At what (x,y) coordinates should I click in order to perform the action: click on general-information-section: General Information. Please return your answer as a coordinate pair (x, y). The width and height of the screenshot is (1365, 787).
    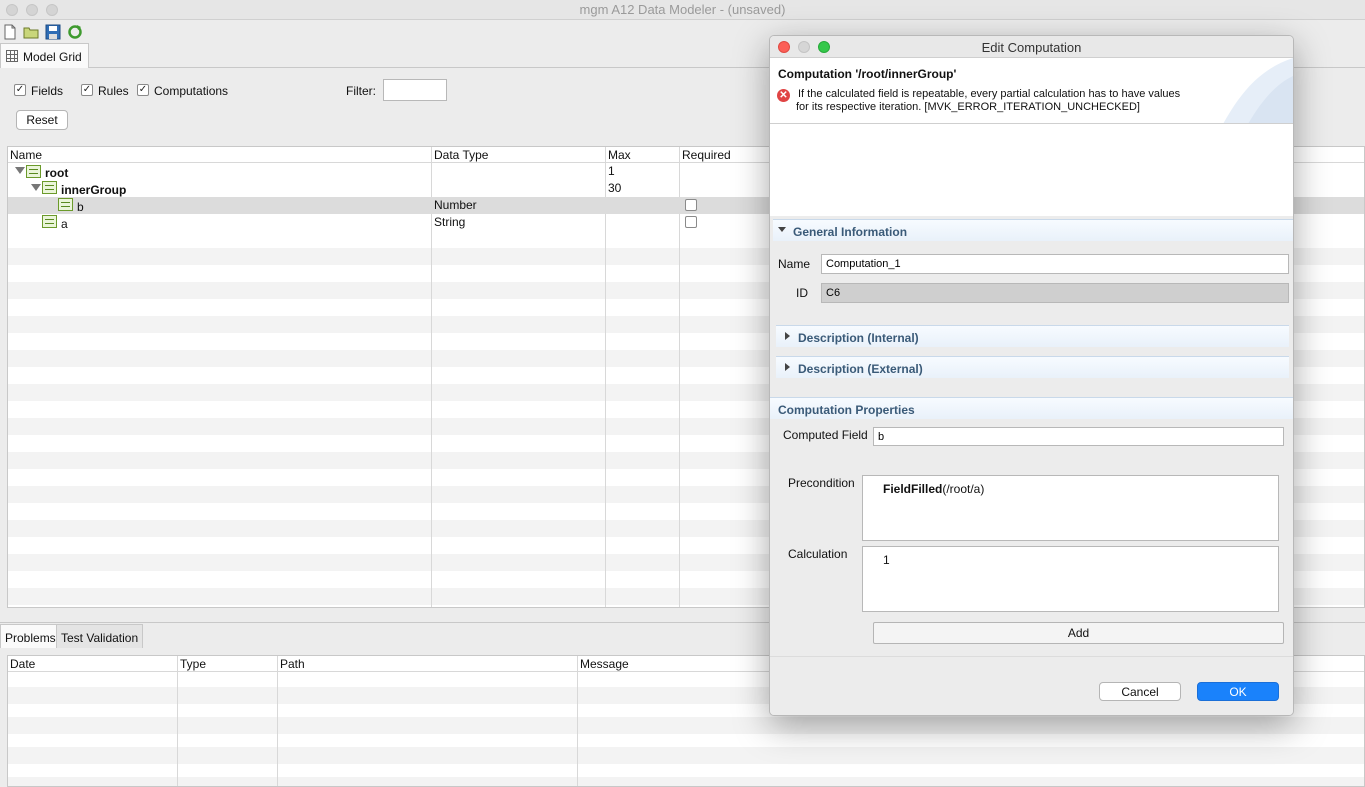
    Looking at the image, I should click on (1033, 230).